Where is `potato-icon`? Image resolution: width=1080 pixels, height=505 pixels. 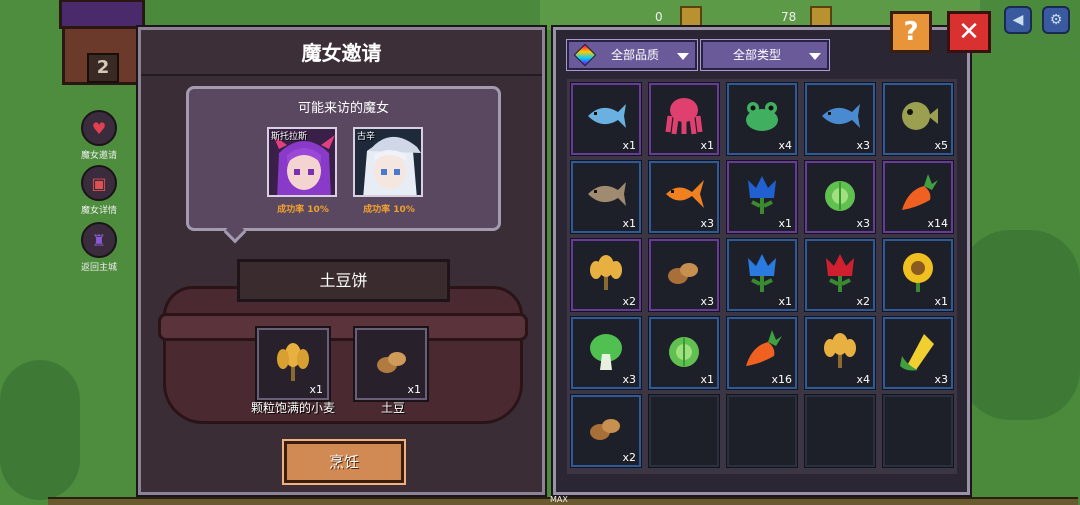 potato-icon is located at coordinates (683, 273).